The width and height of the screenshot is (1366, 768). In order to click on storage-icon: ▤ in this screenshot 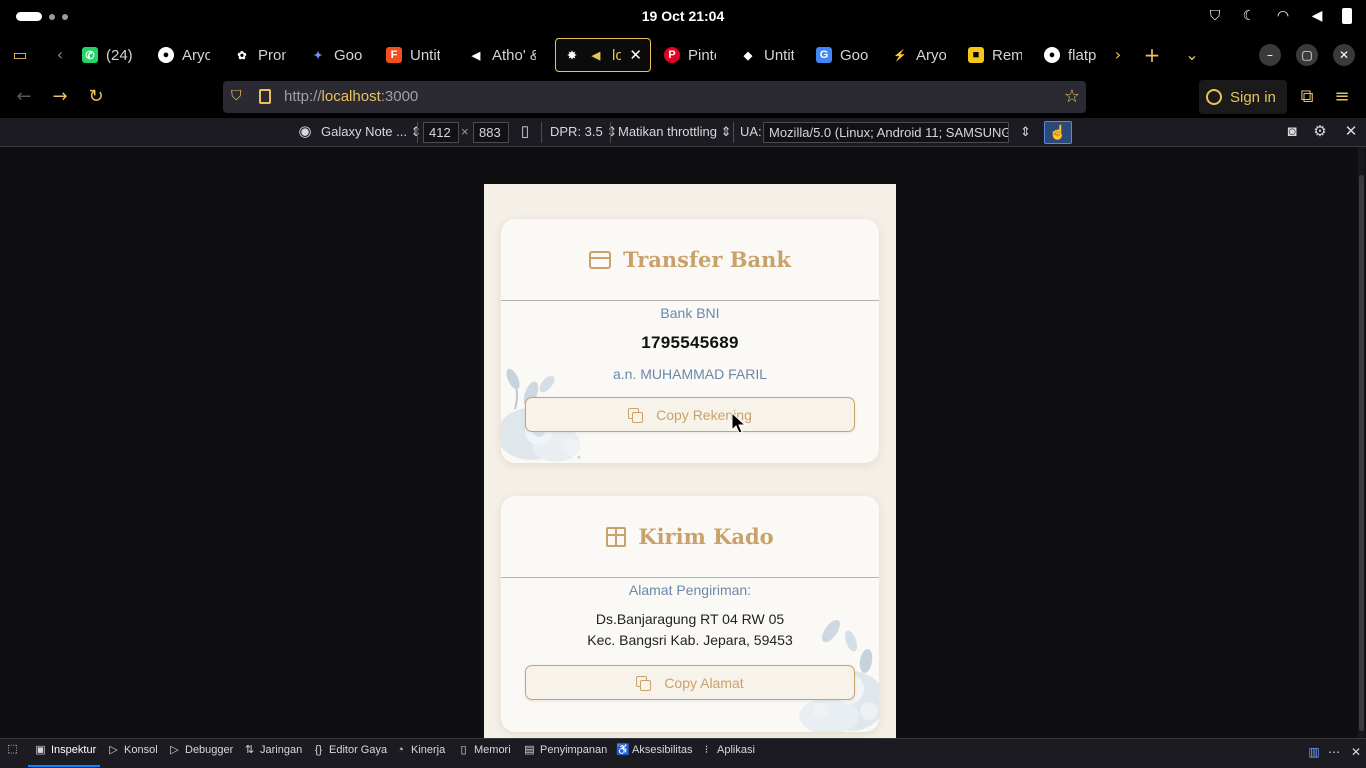, I will do `click(529, 749)`.